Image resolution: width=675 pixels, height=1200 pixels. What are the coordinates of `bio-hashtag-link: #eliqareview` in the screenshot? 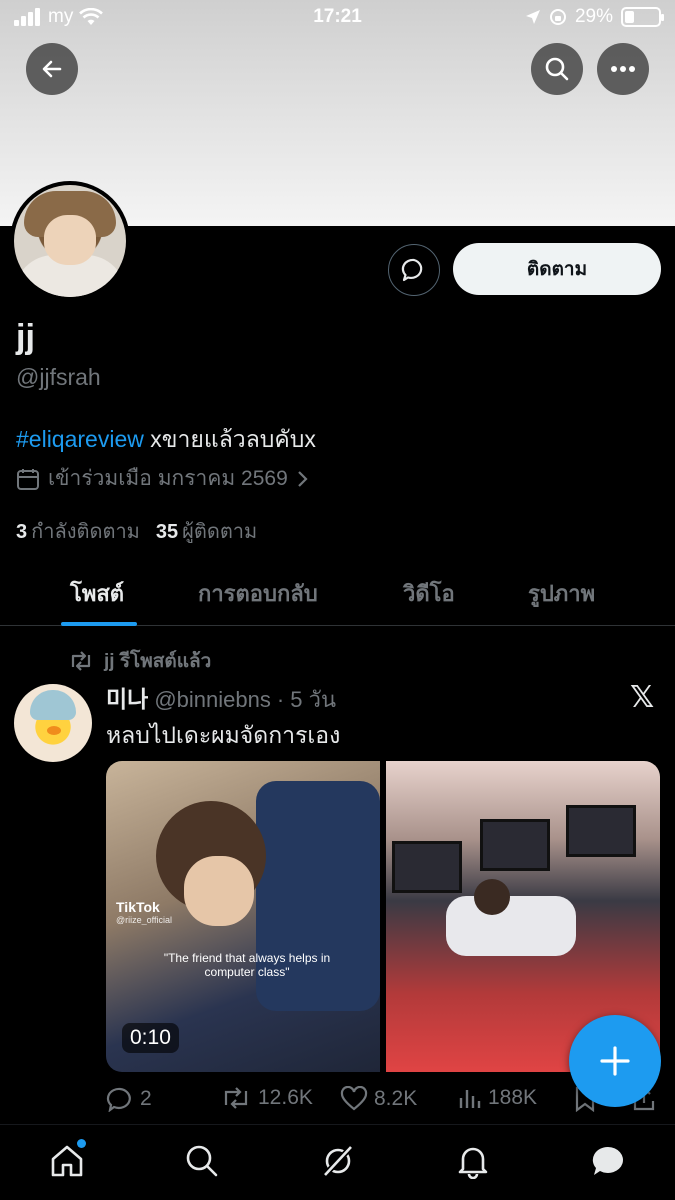 It's located at (80, 439).